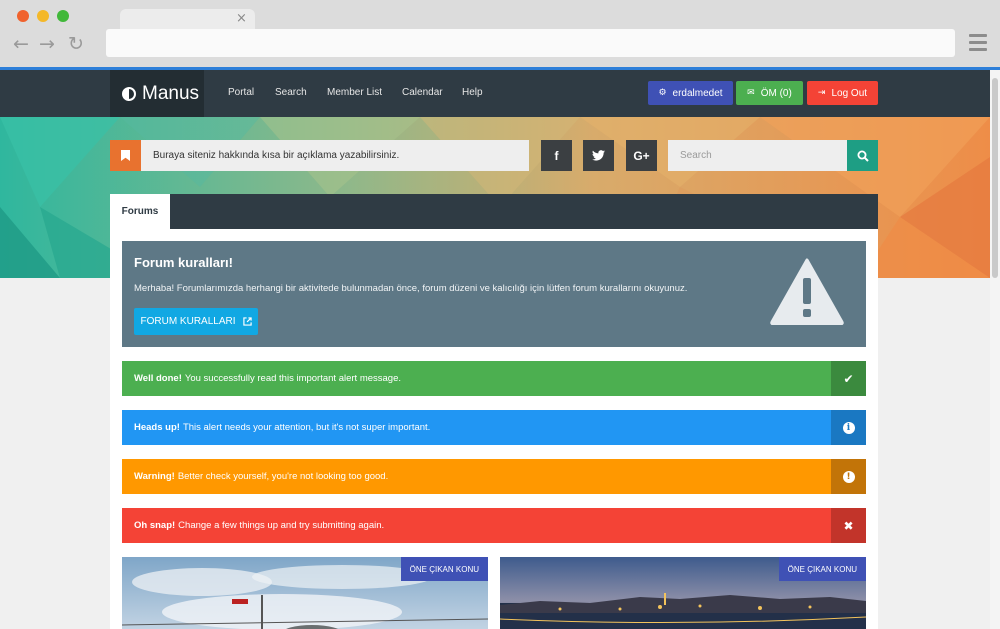  I want to click on user-profile-button: ⚙ erdalmedet, so click(690, 93).